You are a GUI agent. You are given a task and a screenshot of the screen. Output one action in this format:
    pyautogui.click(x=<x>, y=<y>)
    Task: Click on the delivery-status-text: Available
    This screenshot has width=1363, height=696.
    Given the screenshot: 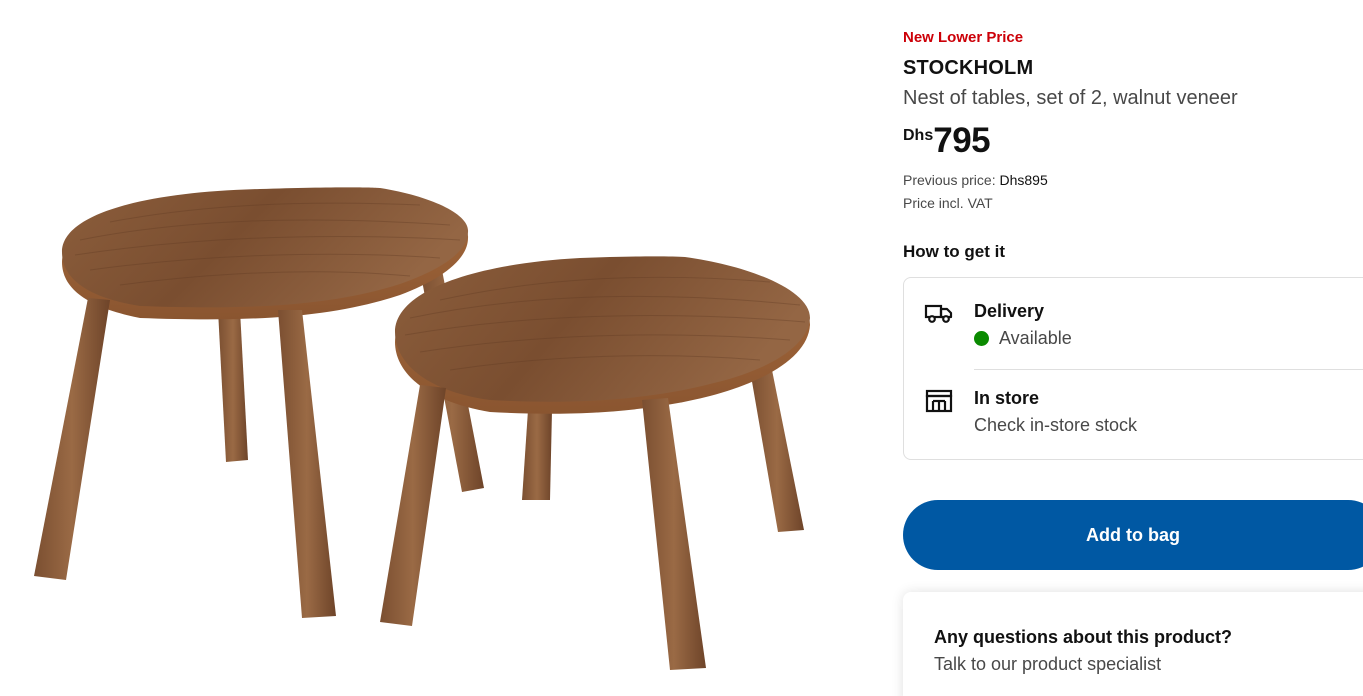 What is the action you would take?
    pyautogui.click(x=1035, y=338)
    